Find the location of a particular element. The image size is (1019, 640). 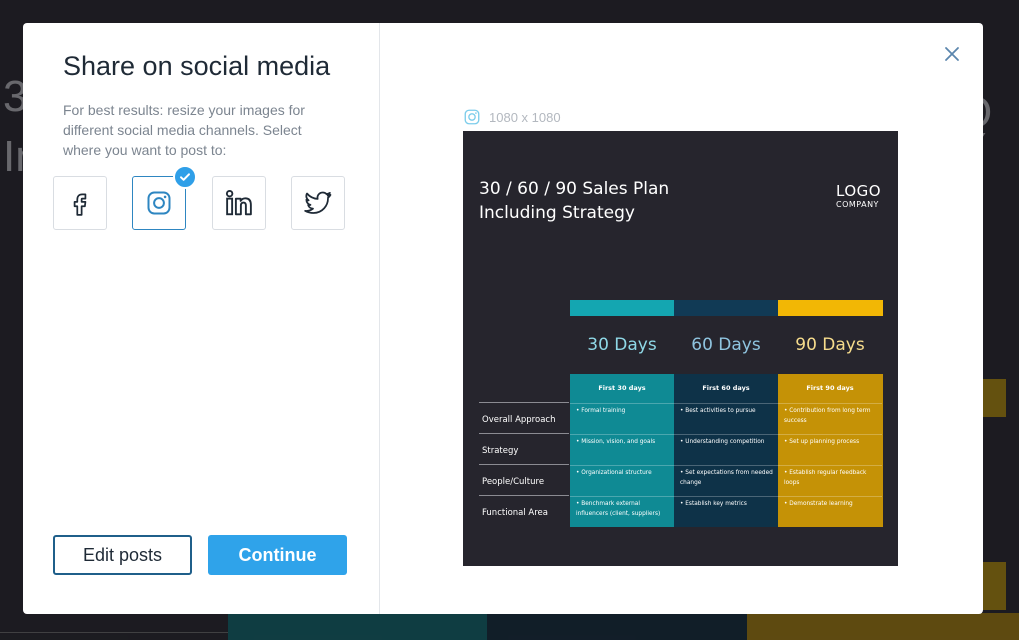

preview-row-label: People/Culture is located at coordinates (524, 479).